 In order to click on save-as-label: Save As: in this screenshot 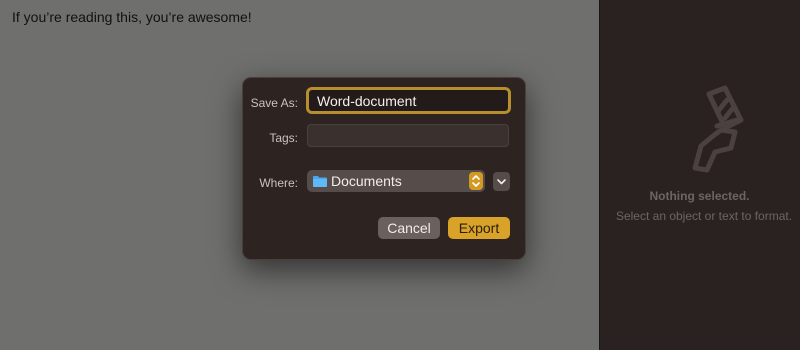, I will do `click(274, 103)`.